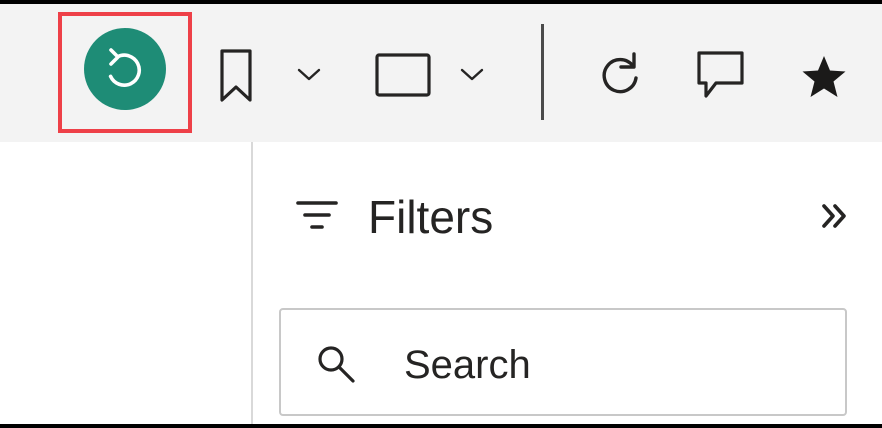 This screenshot has height=428, width=882. I want to click on reset-button, so click(125, 69).